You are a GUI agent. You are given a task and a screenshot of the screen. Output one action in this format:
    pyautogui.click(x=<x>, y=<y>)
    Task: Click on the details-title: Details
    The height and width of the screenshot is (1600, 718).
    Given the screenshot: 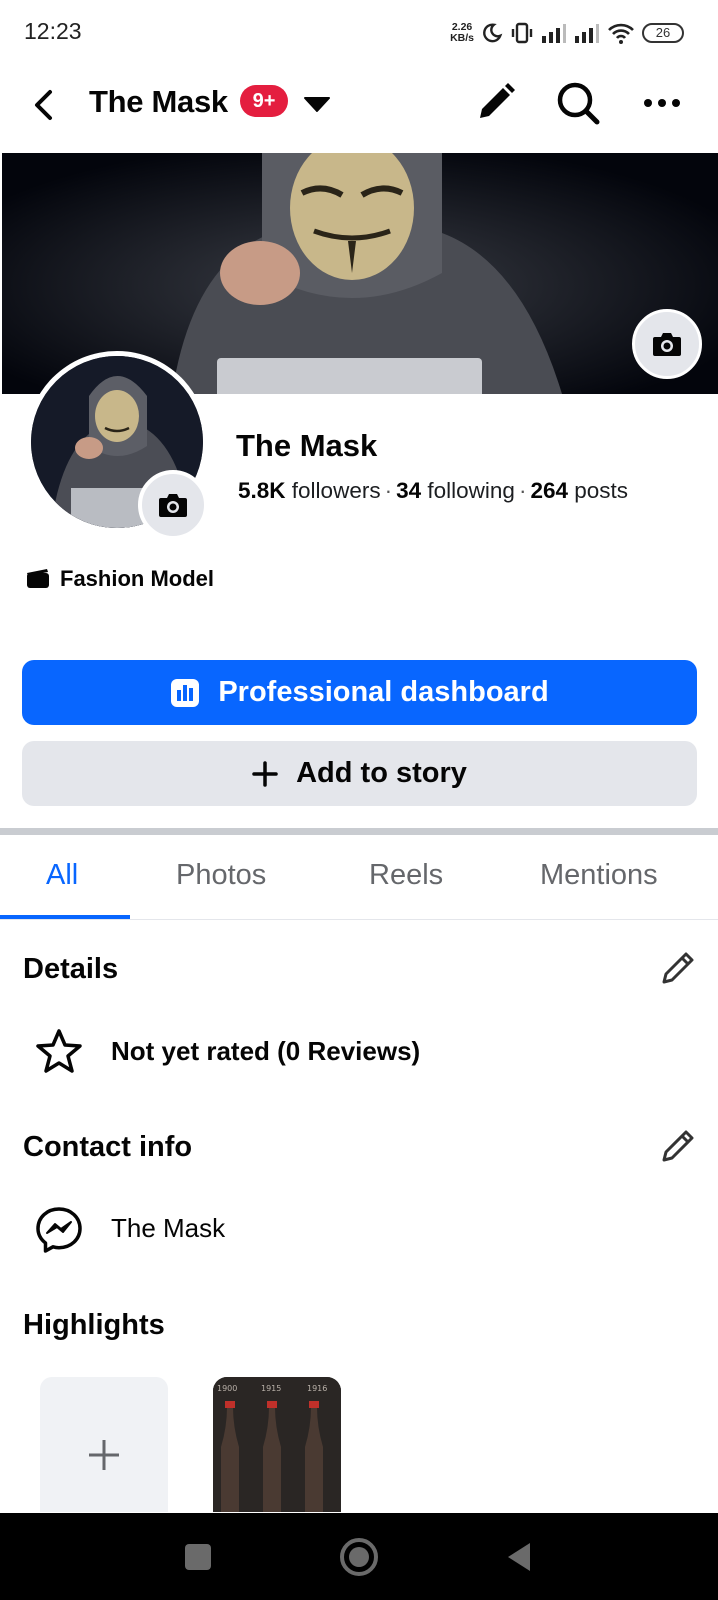 What is the action you would take?
    pyautogui.click(x=71, y=969)
    